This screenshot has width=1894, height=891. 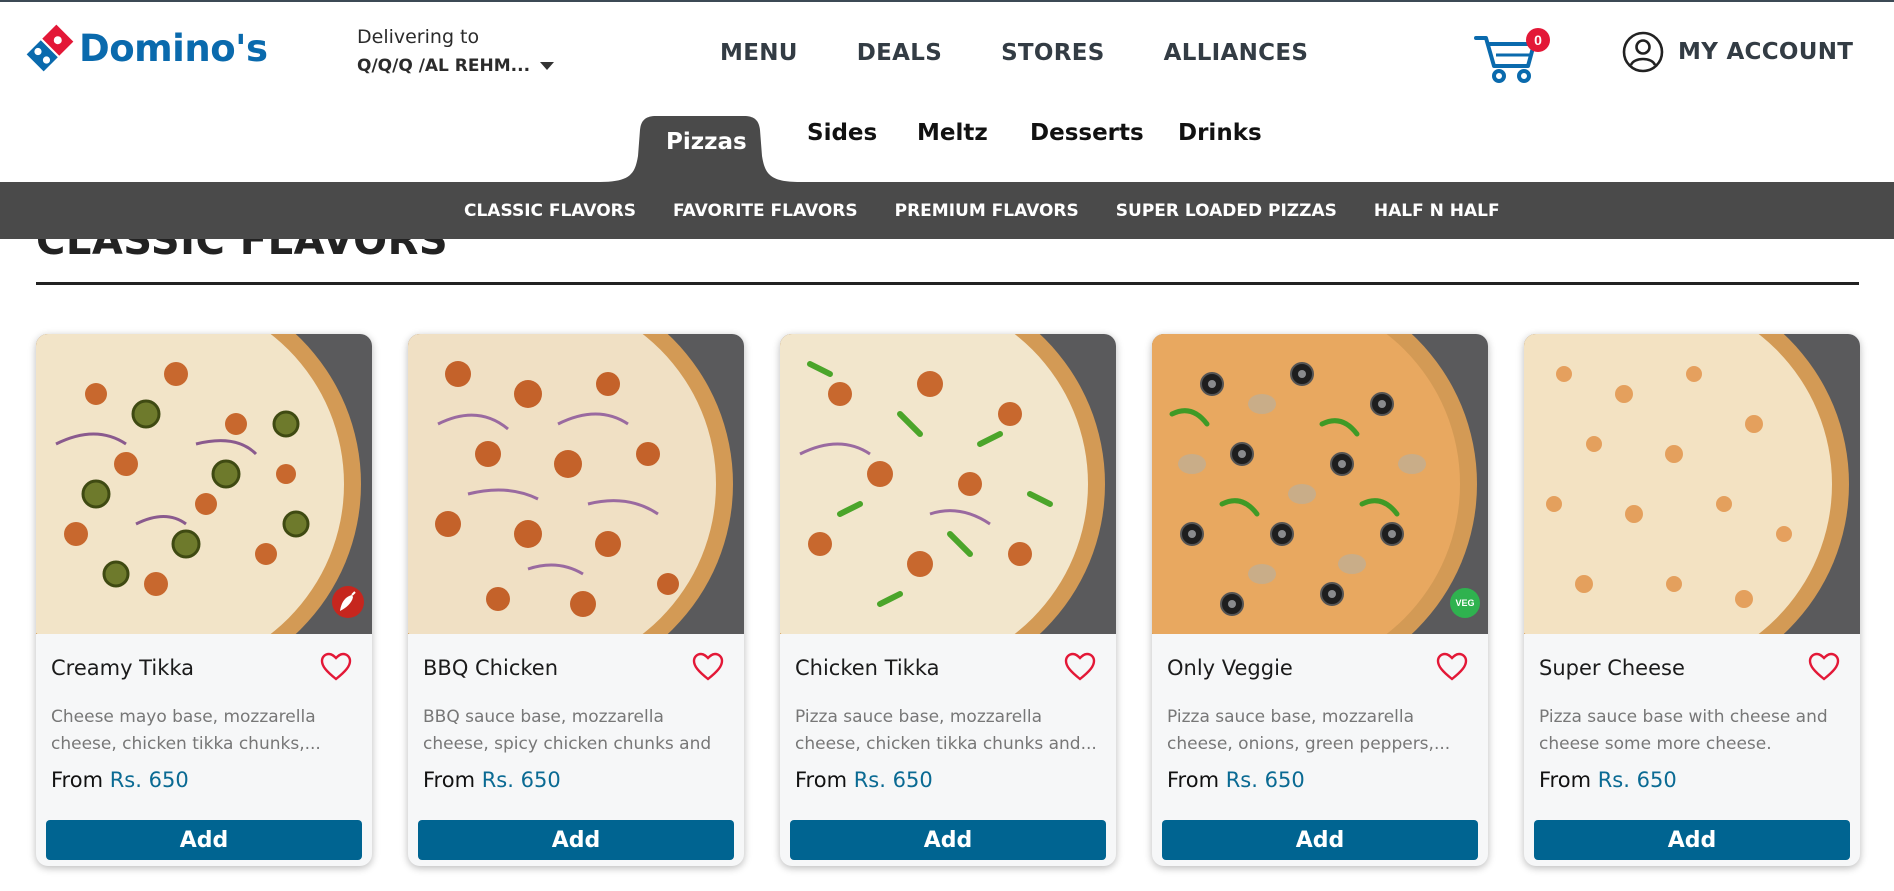 What do you see at coordinates (1612, 668) in the screenshot?
I see `product-name: Super Cheese` at bounding box center [1612, 668].